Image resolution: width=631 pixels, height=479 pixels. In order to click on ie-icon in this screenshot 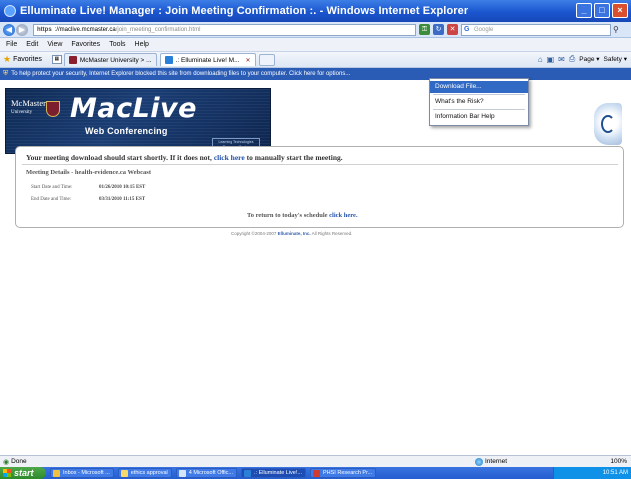, I will do `click(10, 11)`.